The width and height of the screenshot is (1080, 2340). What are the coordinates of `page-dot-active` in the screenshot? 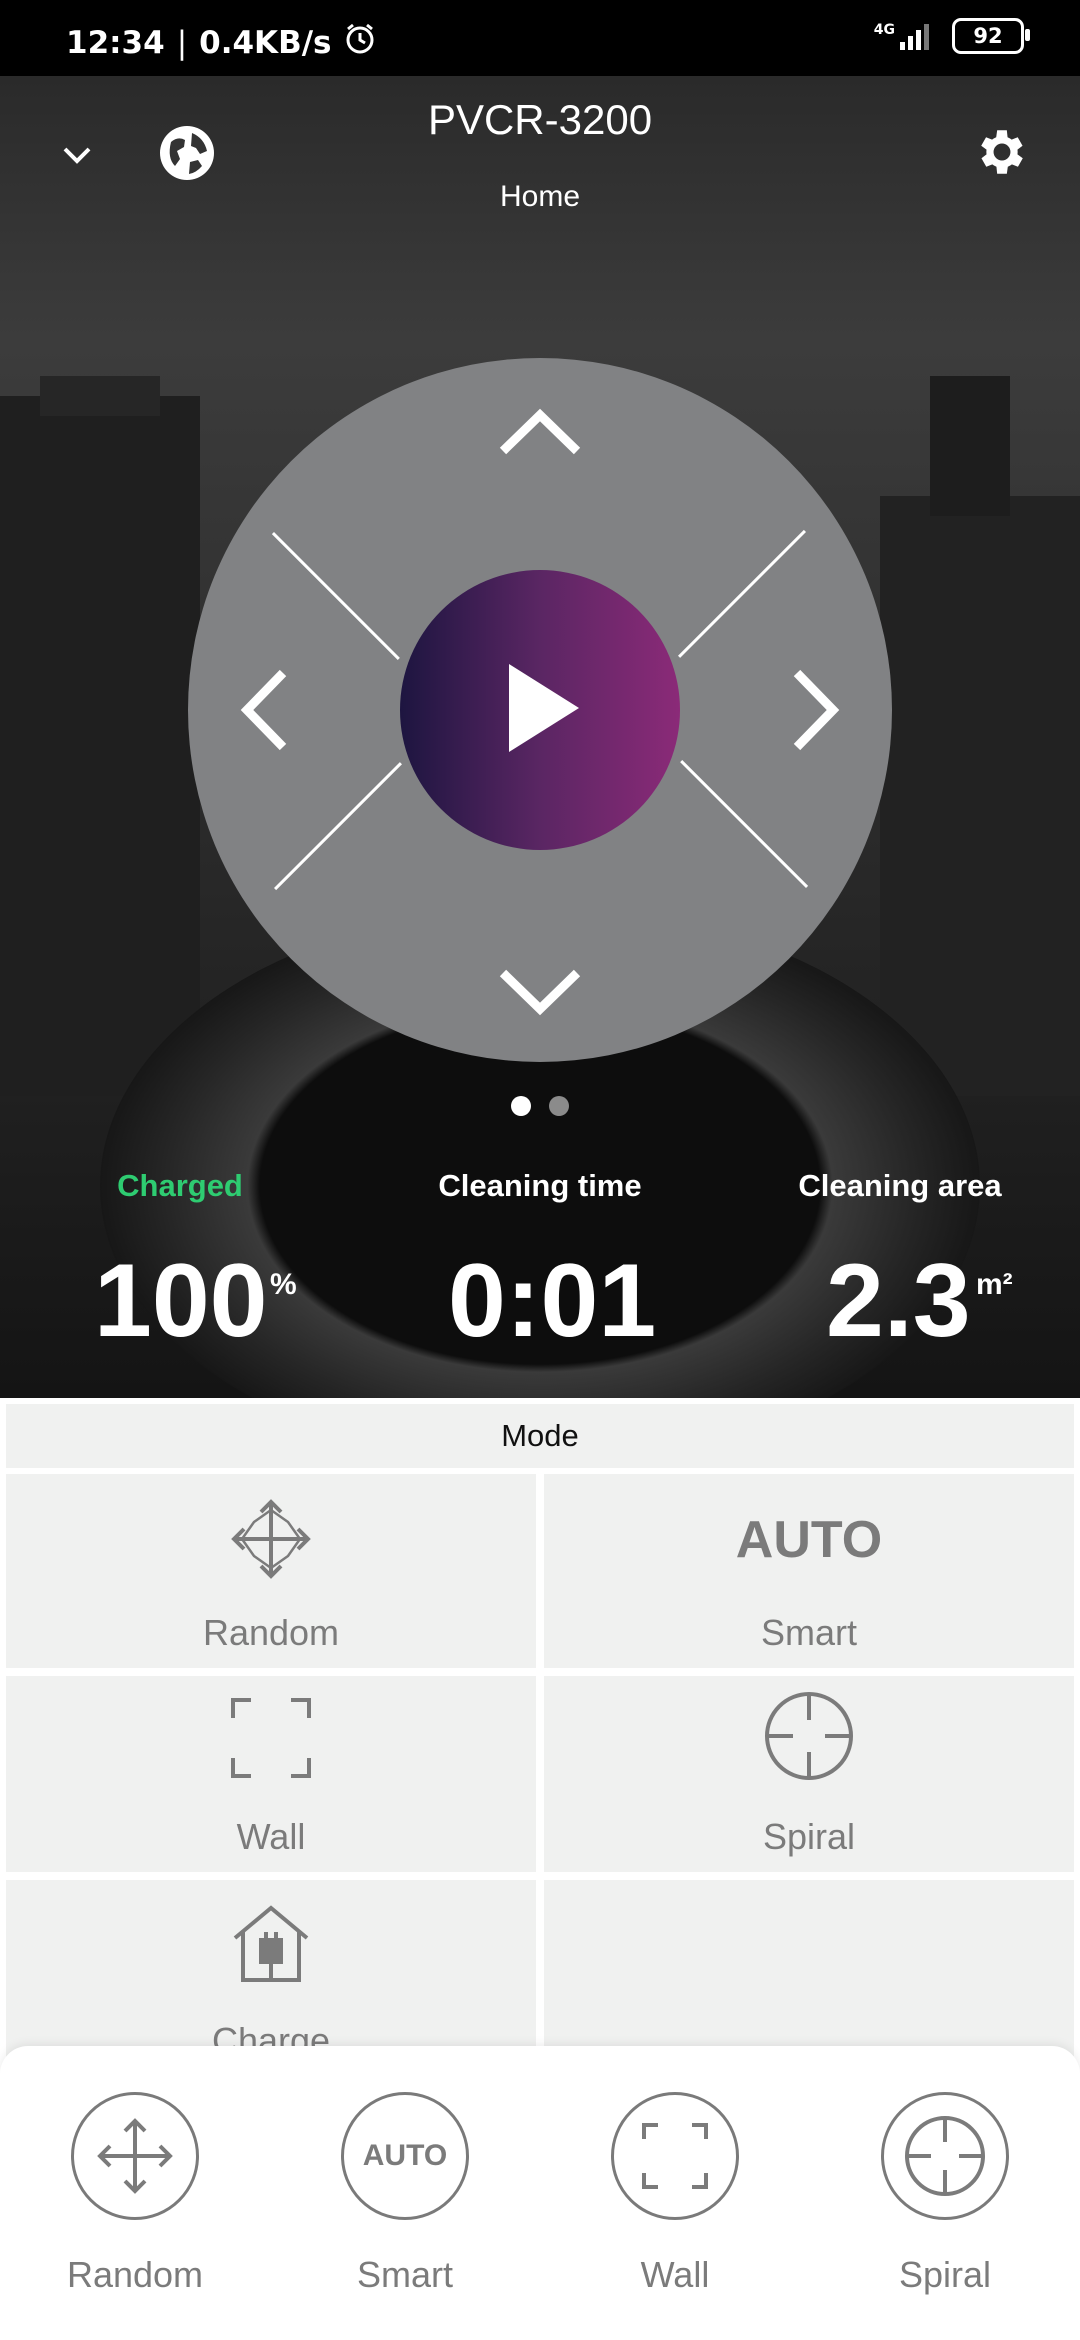 It's located at (521, 1106).